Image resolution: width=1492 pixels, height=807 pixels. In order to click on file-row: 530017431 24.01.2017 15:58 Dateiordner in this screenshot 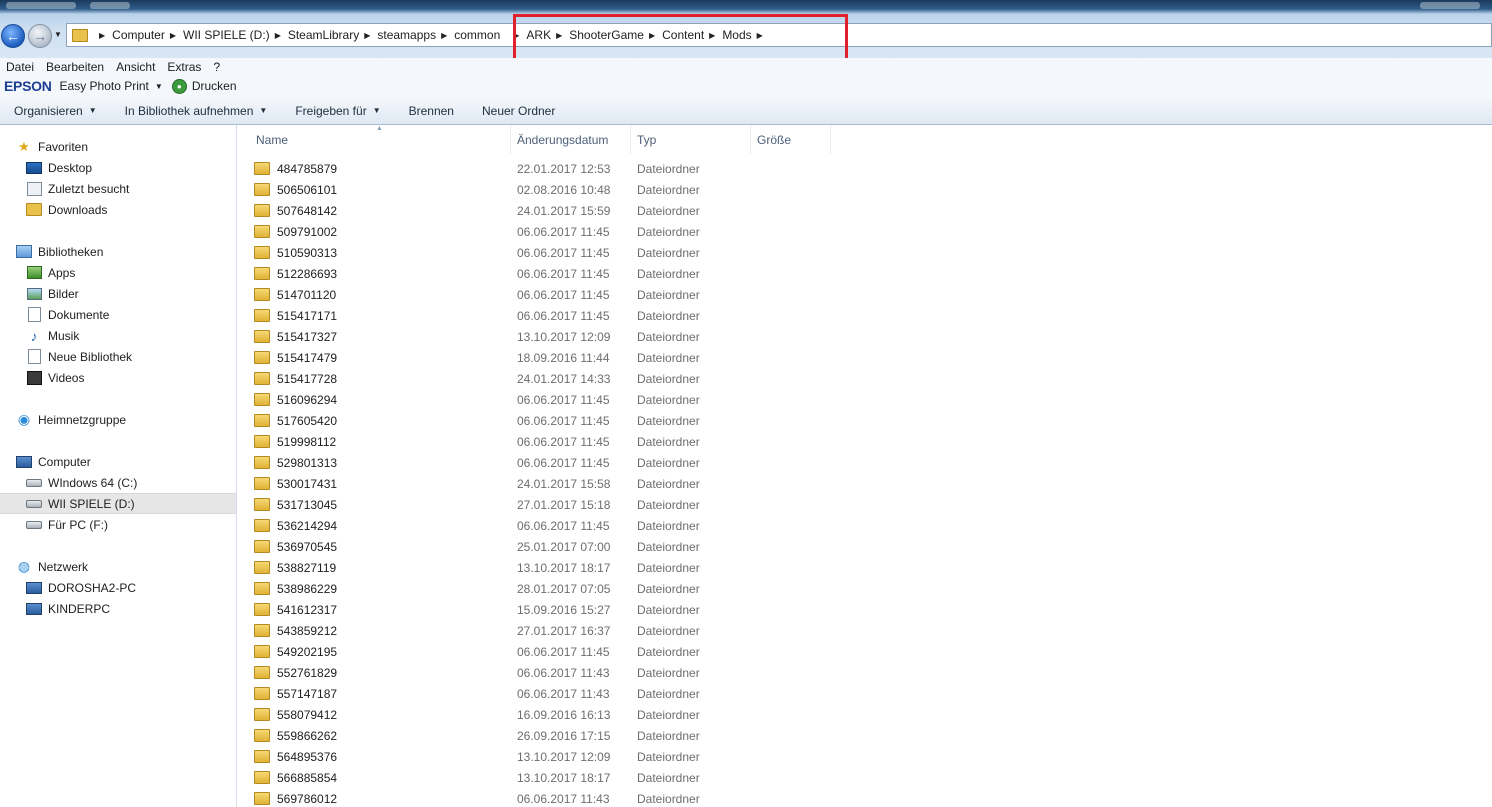, I will do `click(654, 483)`.